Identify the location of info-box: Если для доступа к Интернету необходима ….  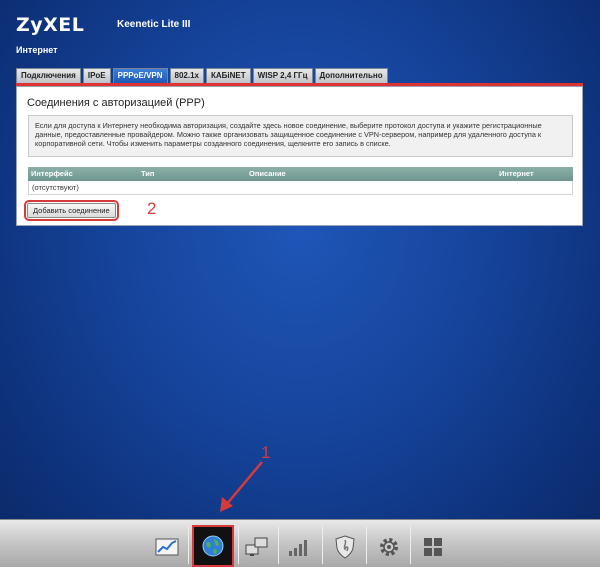
(300, 136).